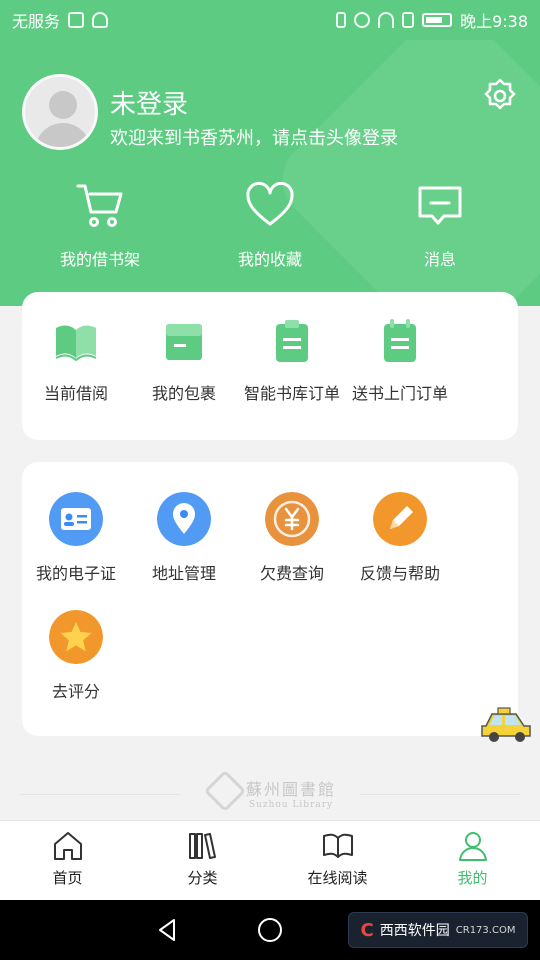 This screenshot has width=540, height=960. I want to click on yen-coin-icon, so click(292, 519).